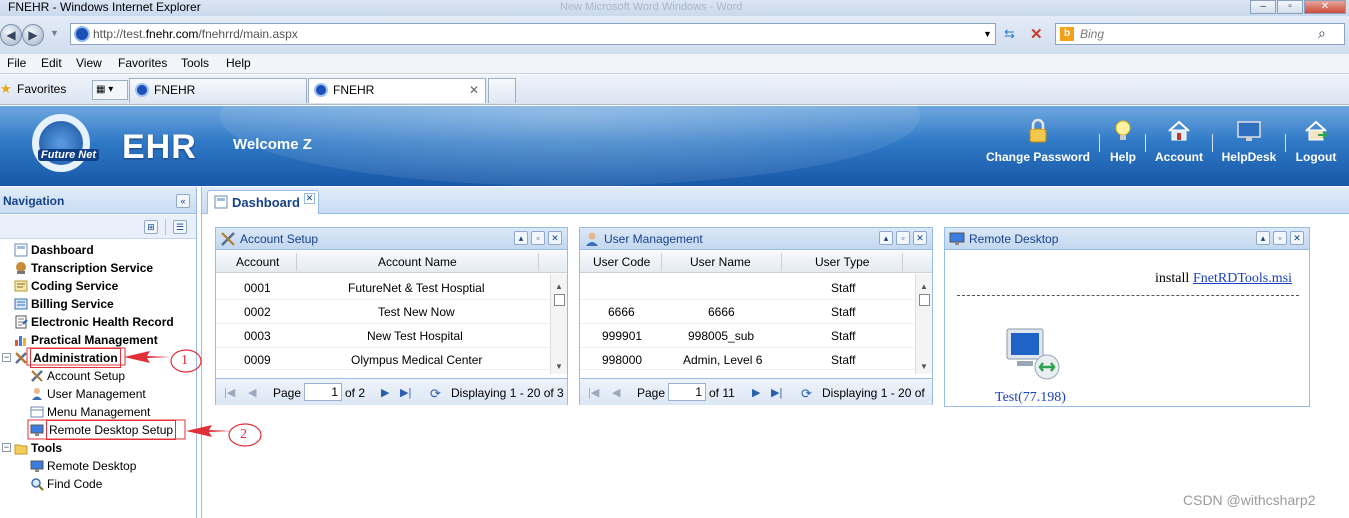 This screenshot has height=518, width=1349. What do you see at coordinates (720, 262) in the screenshot?
I see `column-header-user-name: User Name` at bounding box center [720, 262].